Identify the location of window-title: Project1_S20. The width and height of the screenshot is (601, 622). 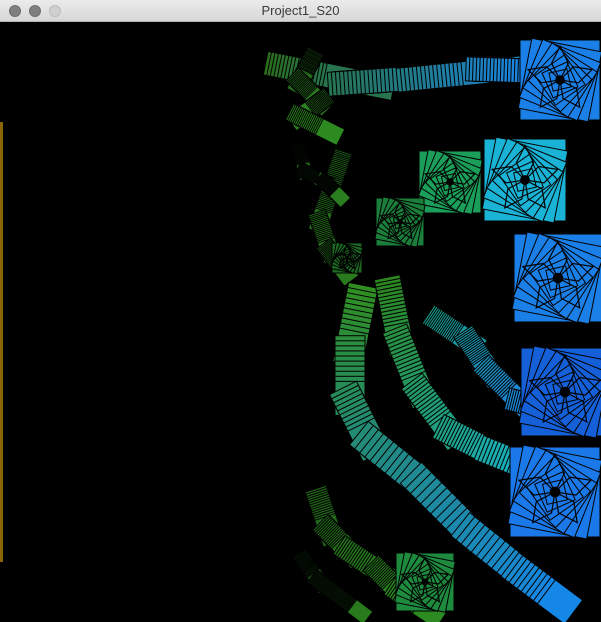
(300, 10).